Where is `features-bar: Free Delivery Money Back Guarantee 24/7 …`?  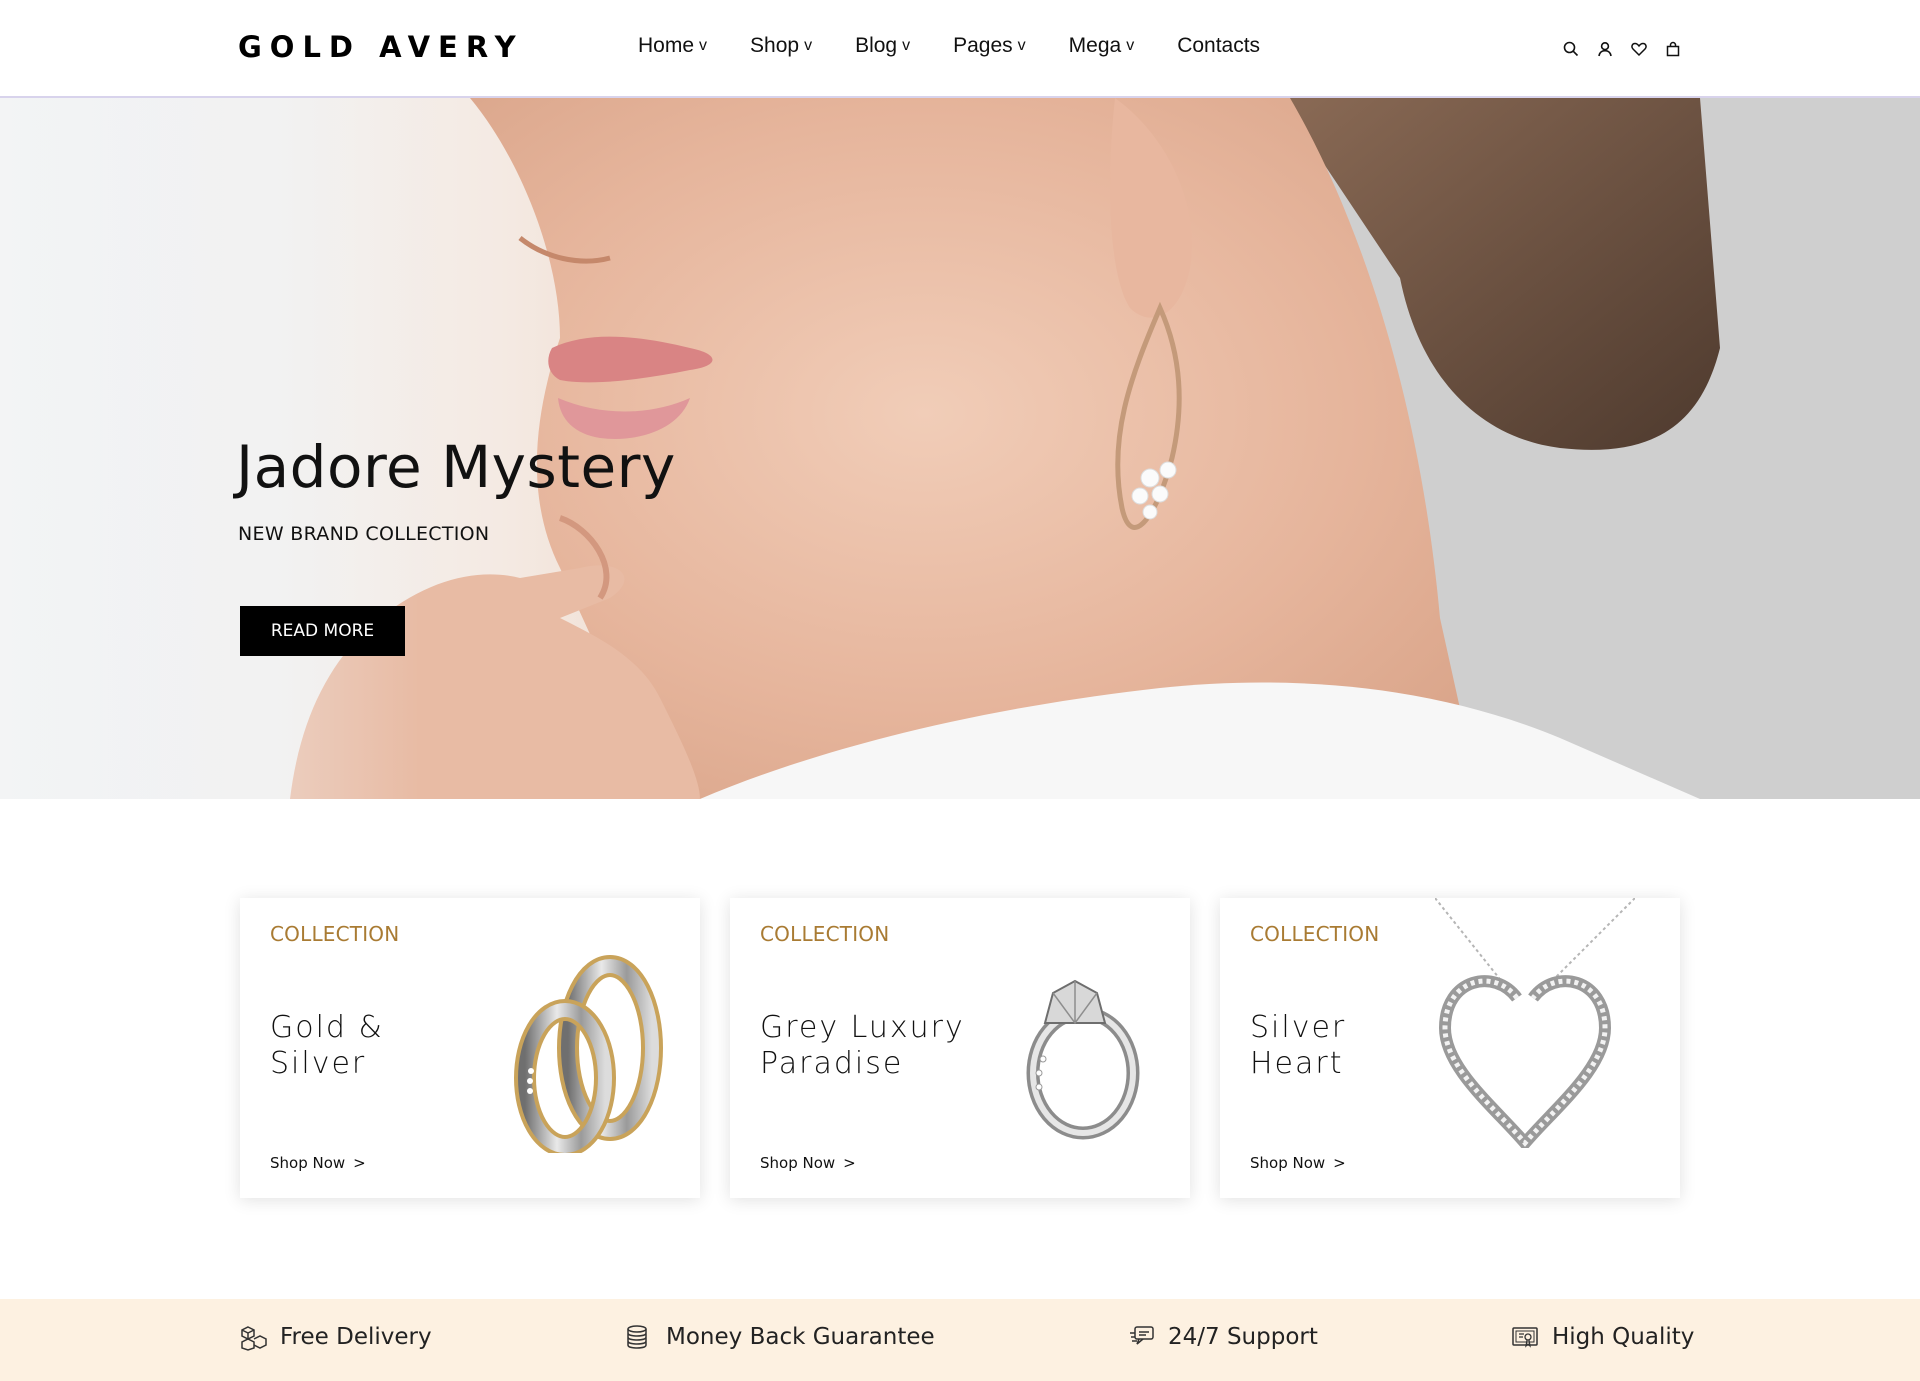
features-bar: Free Delivery Money Back Guarantee 24/7 … is located at coordinates (960, 1340).